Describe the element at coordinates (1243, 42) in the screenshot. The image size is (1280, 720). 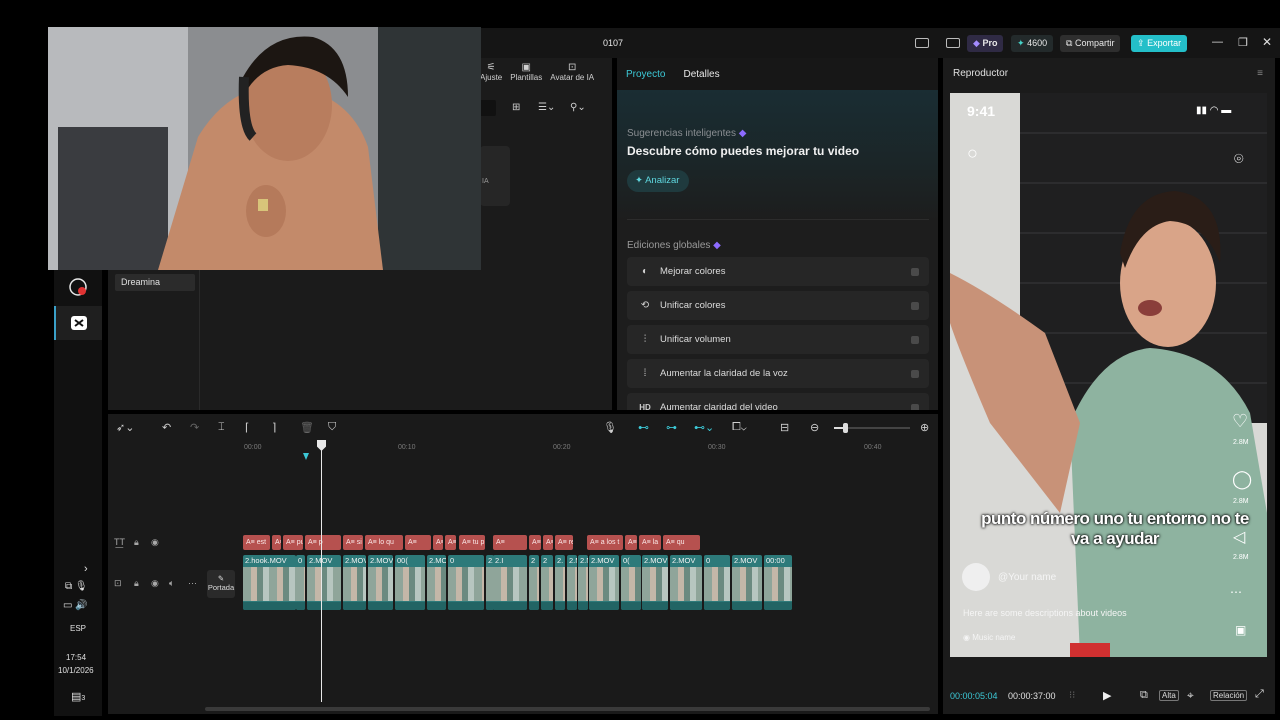
I see `restore-icon: ❐` at that location.